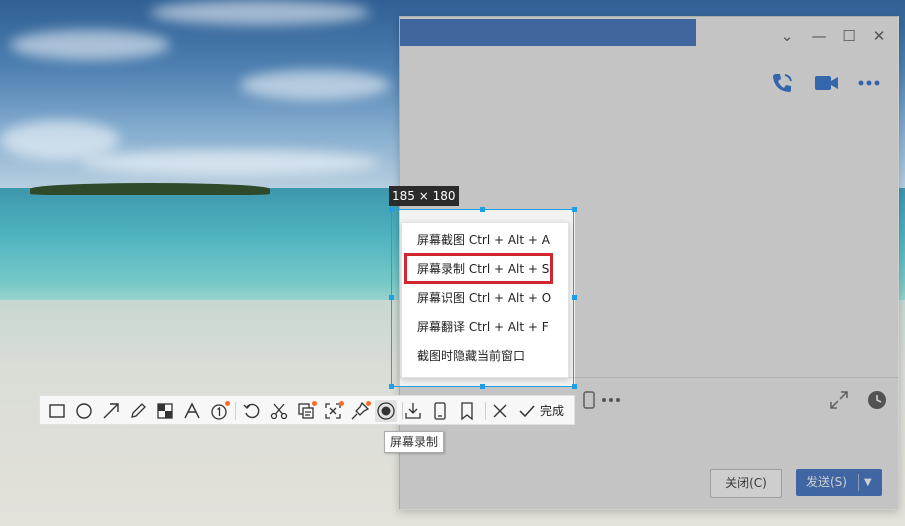  I want to click on menu-item-screen-translate: 屏幕翻译 Ctrl + Alt + F, so click(485, 327).